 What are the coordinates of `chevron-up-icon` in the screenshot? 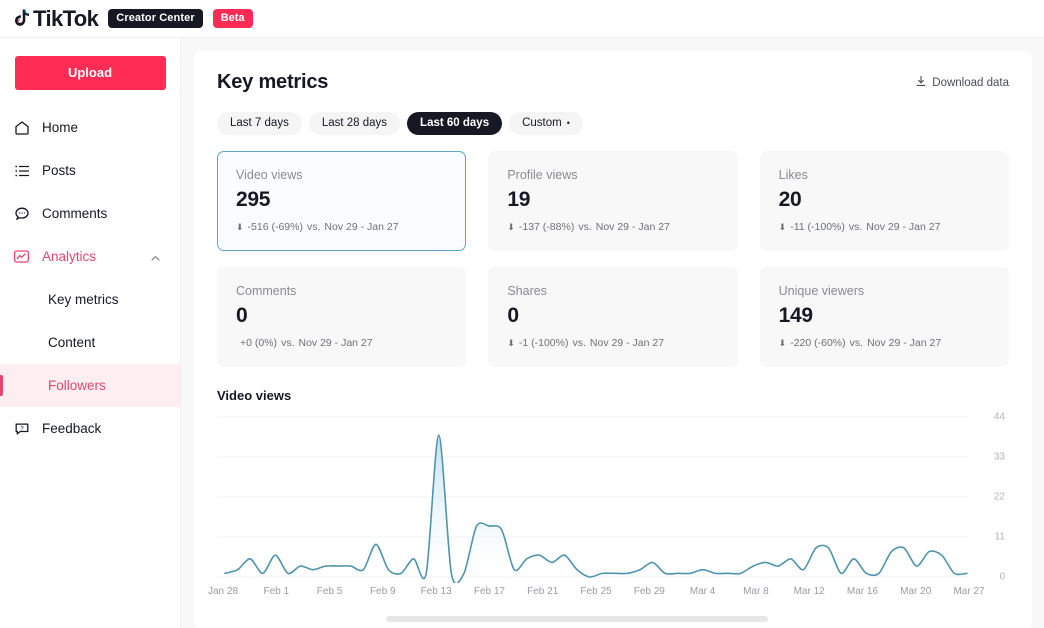 It's located at (155, 256).